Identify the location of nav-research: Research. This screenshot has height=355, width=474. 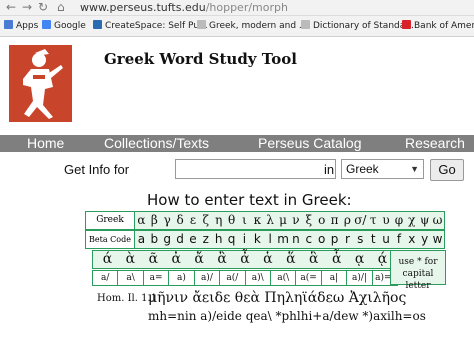
(435, 143).